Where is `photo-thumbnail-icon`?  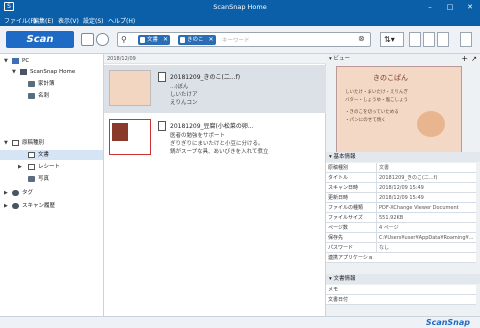
photo-thumbnail-icon is located at coordinates (120, 132).